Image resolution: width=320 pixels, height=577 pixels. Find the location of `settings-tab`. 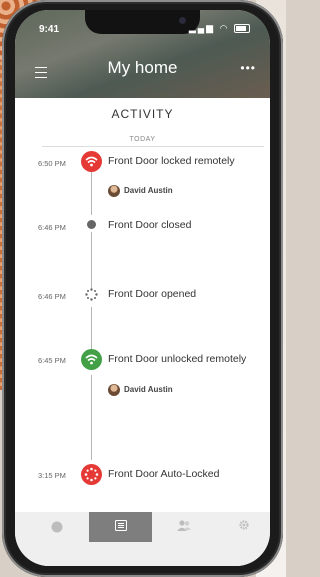

settings-tab is located at coordinates (241, 527).